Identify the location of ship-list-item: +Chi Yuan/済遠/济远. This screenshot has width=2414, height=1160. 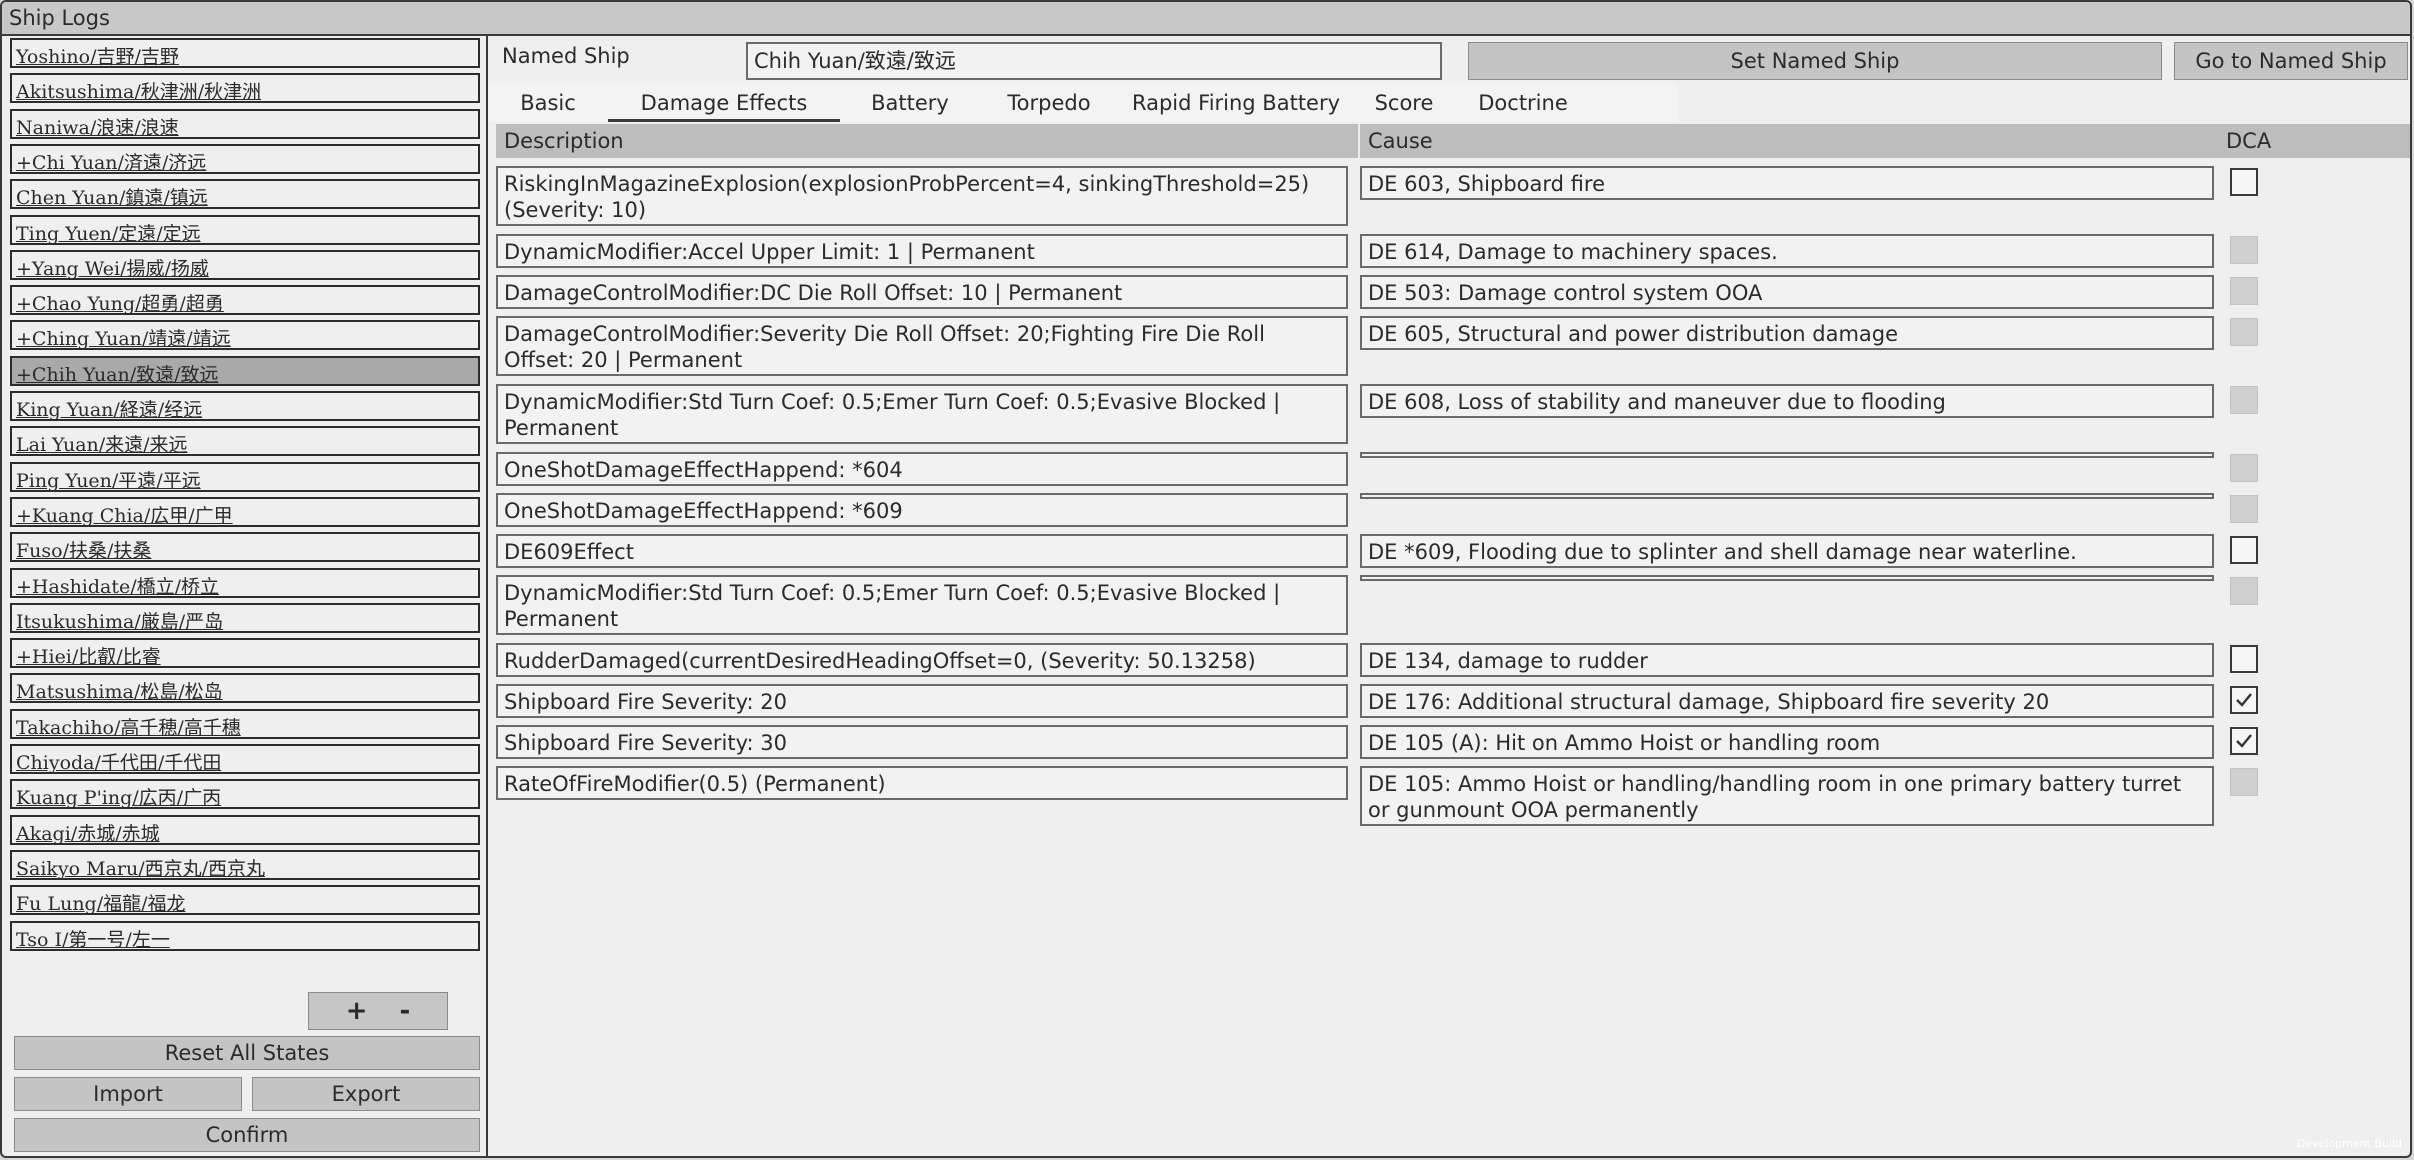
(245, 158).